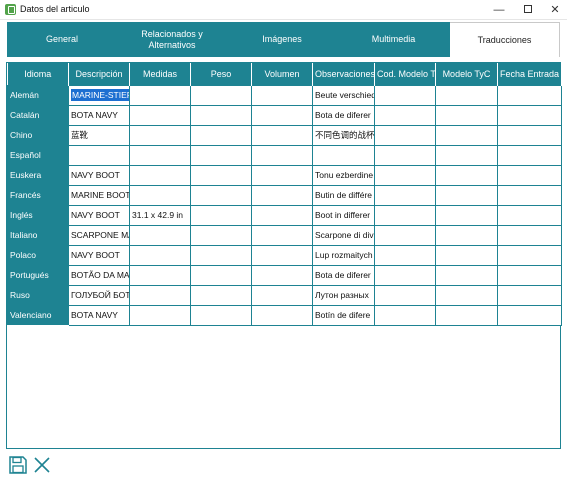 This screenshot has width=567, height=480. What do you see at coordinates (99, 295) in the screenshot?
I see `cell-descripcion: ГОЛУБОЙ БОТ` at bounding box center [99, 295].